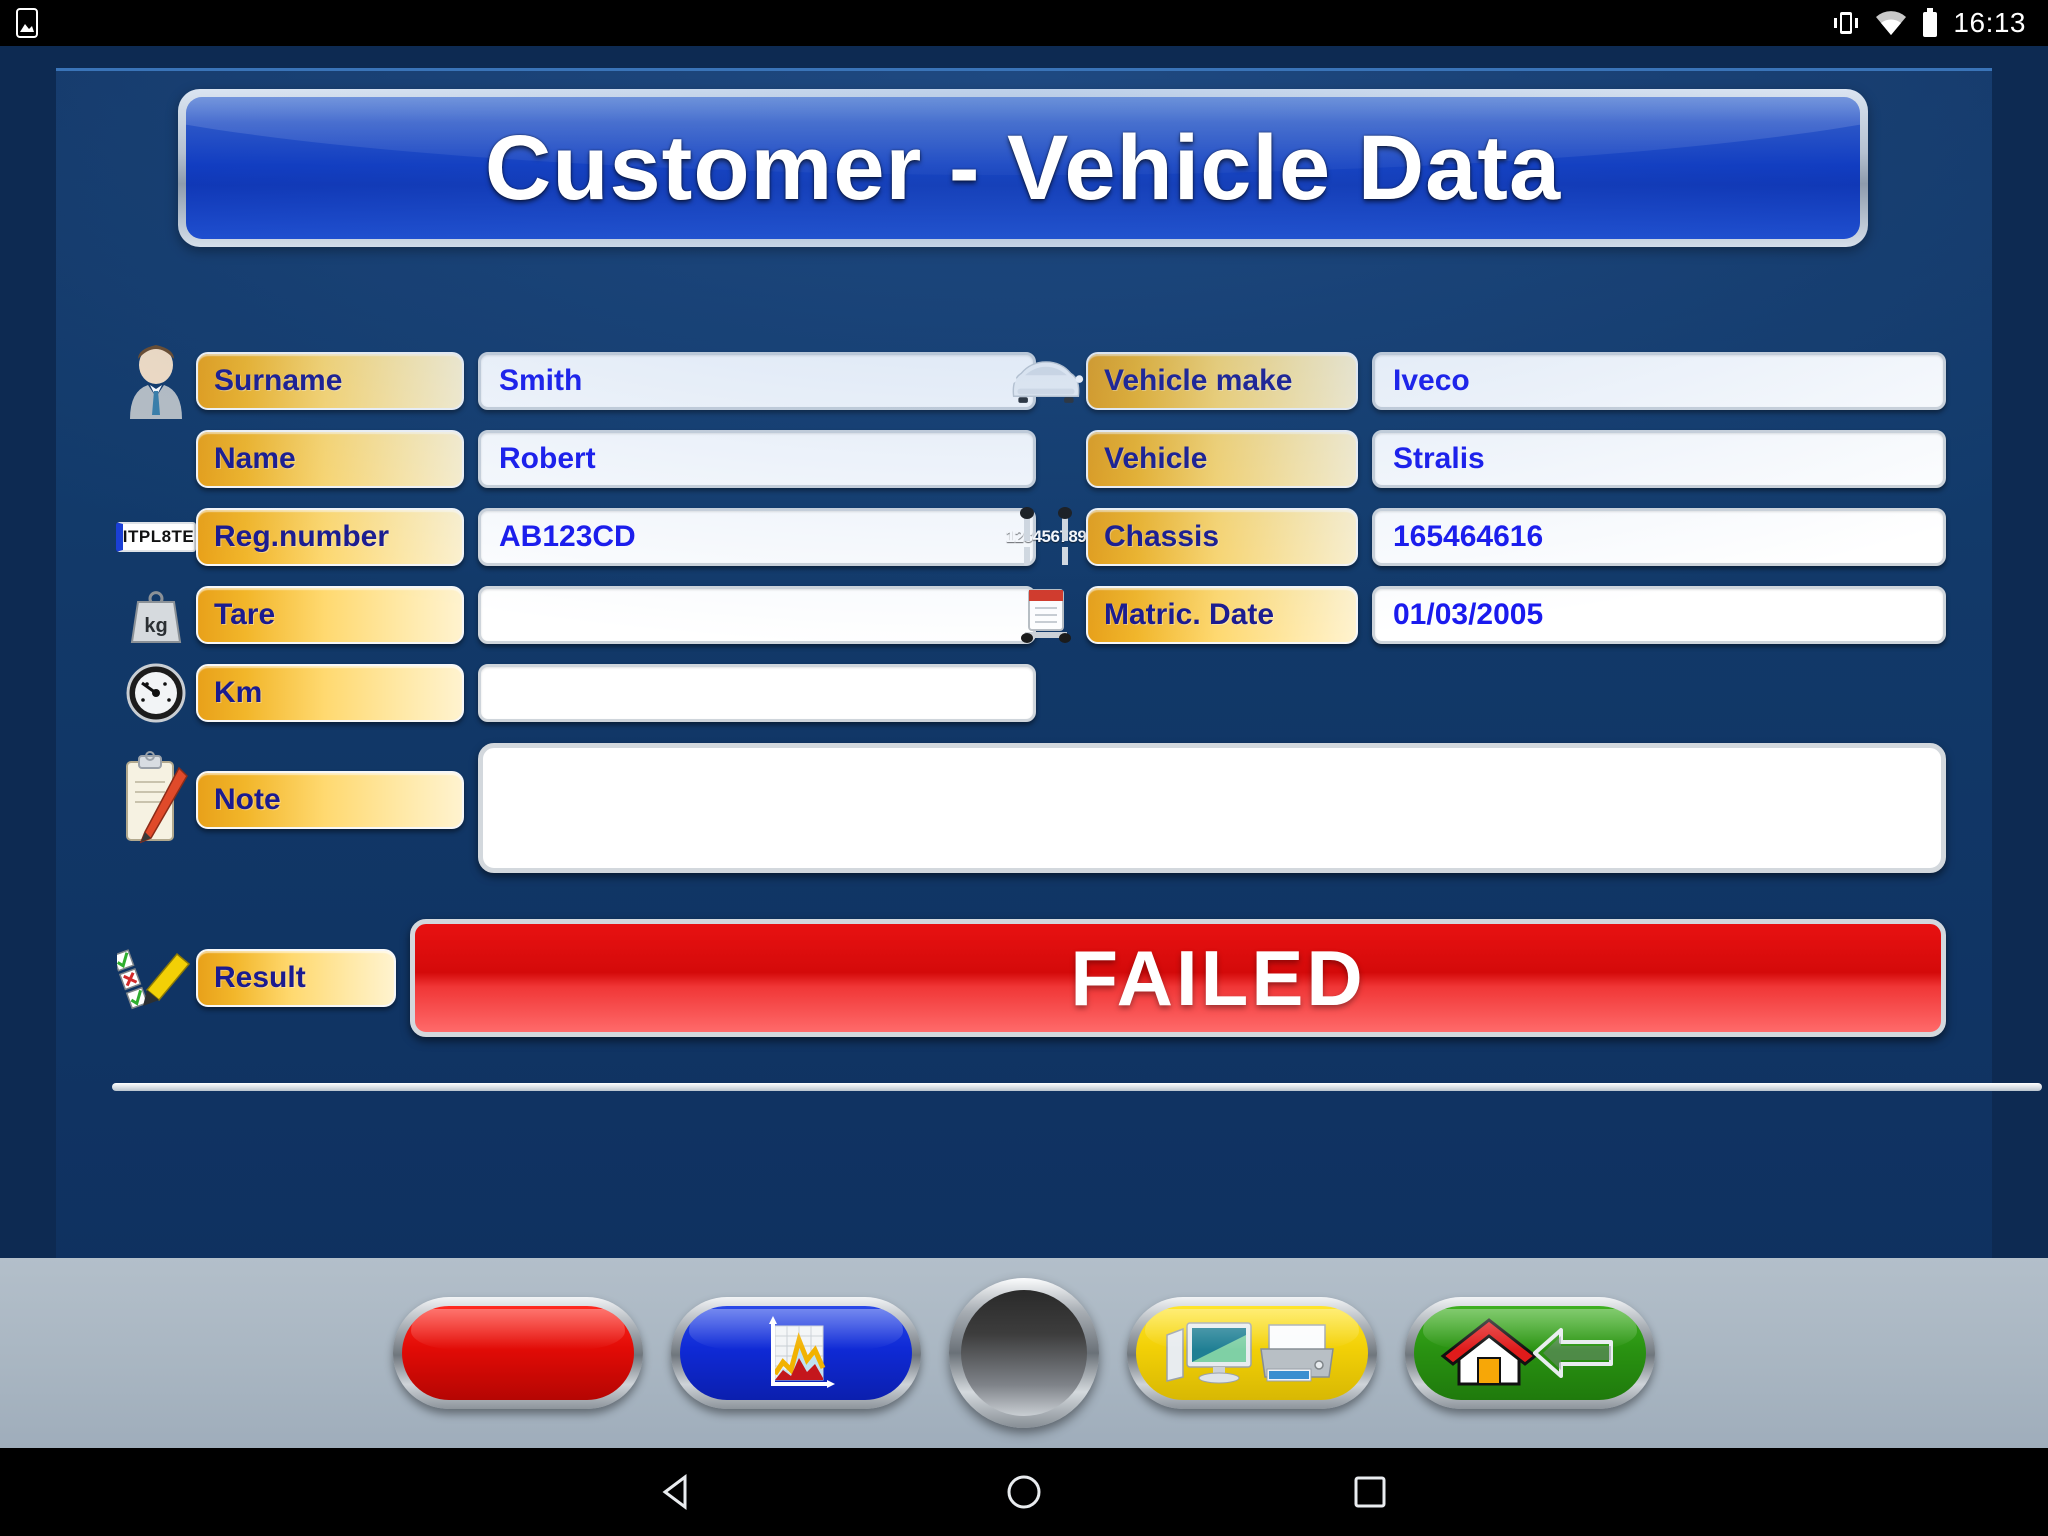 The image size is (2048, 1536). I want to click on android-recents-button, so click(1370, 1492).